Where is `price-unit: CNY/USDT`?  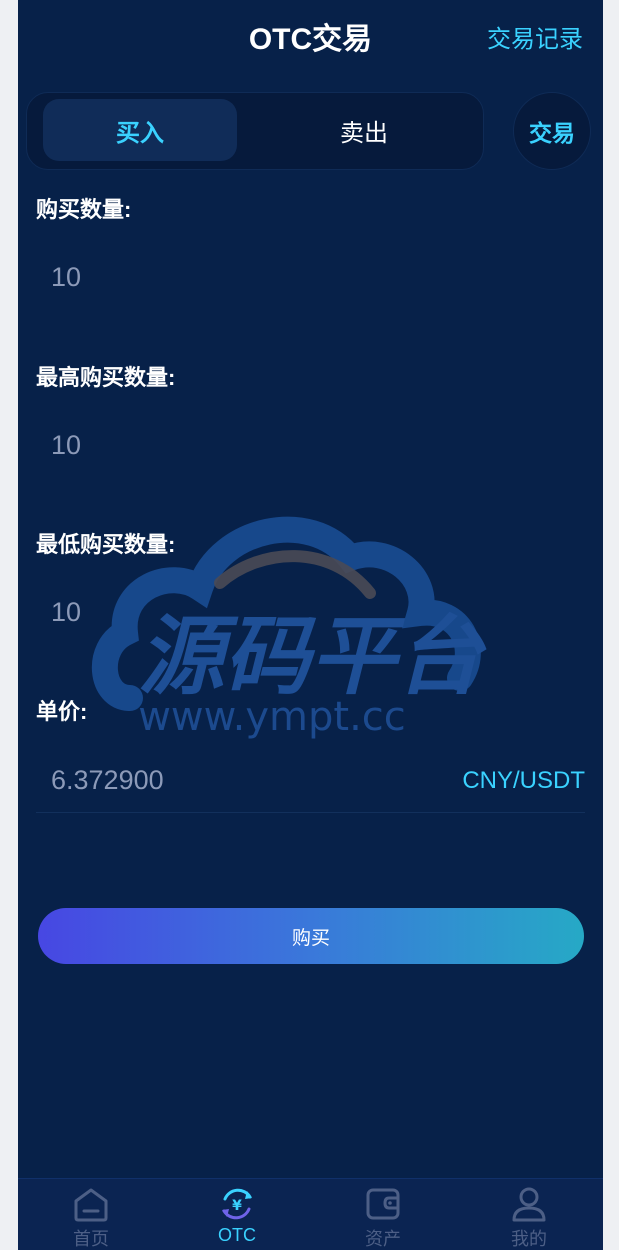 price-unit: CNY/USDT is located at coordinates (523, 780).